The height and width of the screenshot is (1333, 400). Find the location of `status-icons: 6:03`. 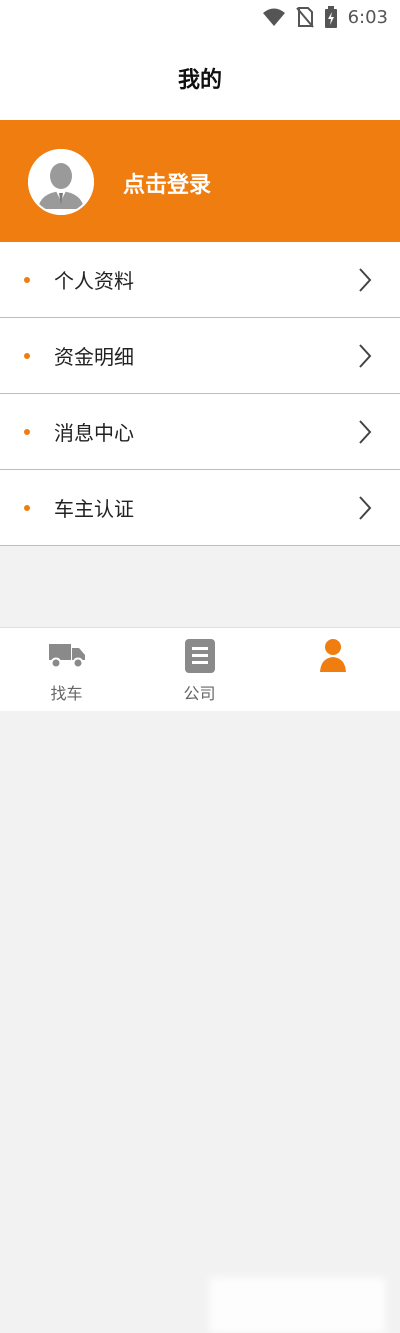

status-icons: 6:03 is located at coordinates (325, 17).